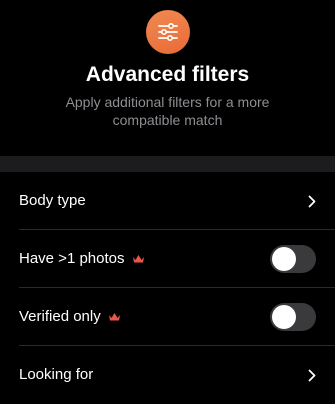  What do you see at coordinates (177, 375) in the screenshot?
I see `filter-row-looking-for: Looking for` at bounding box center [177, 375].